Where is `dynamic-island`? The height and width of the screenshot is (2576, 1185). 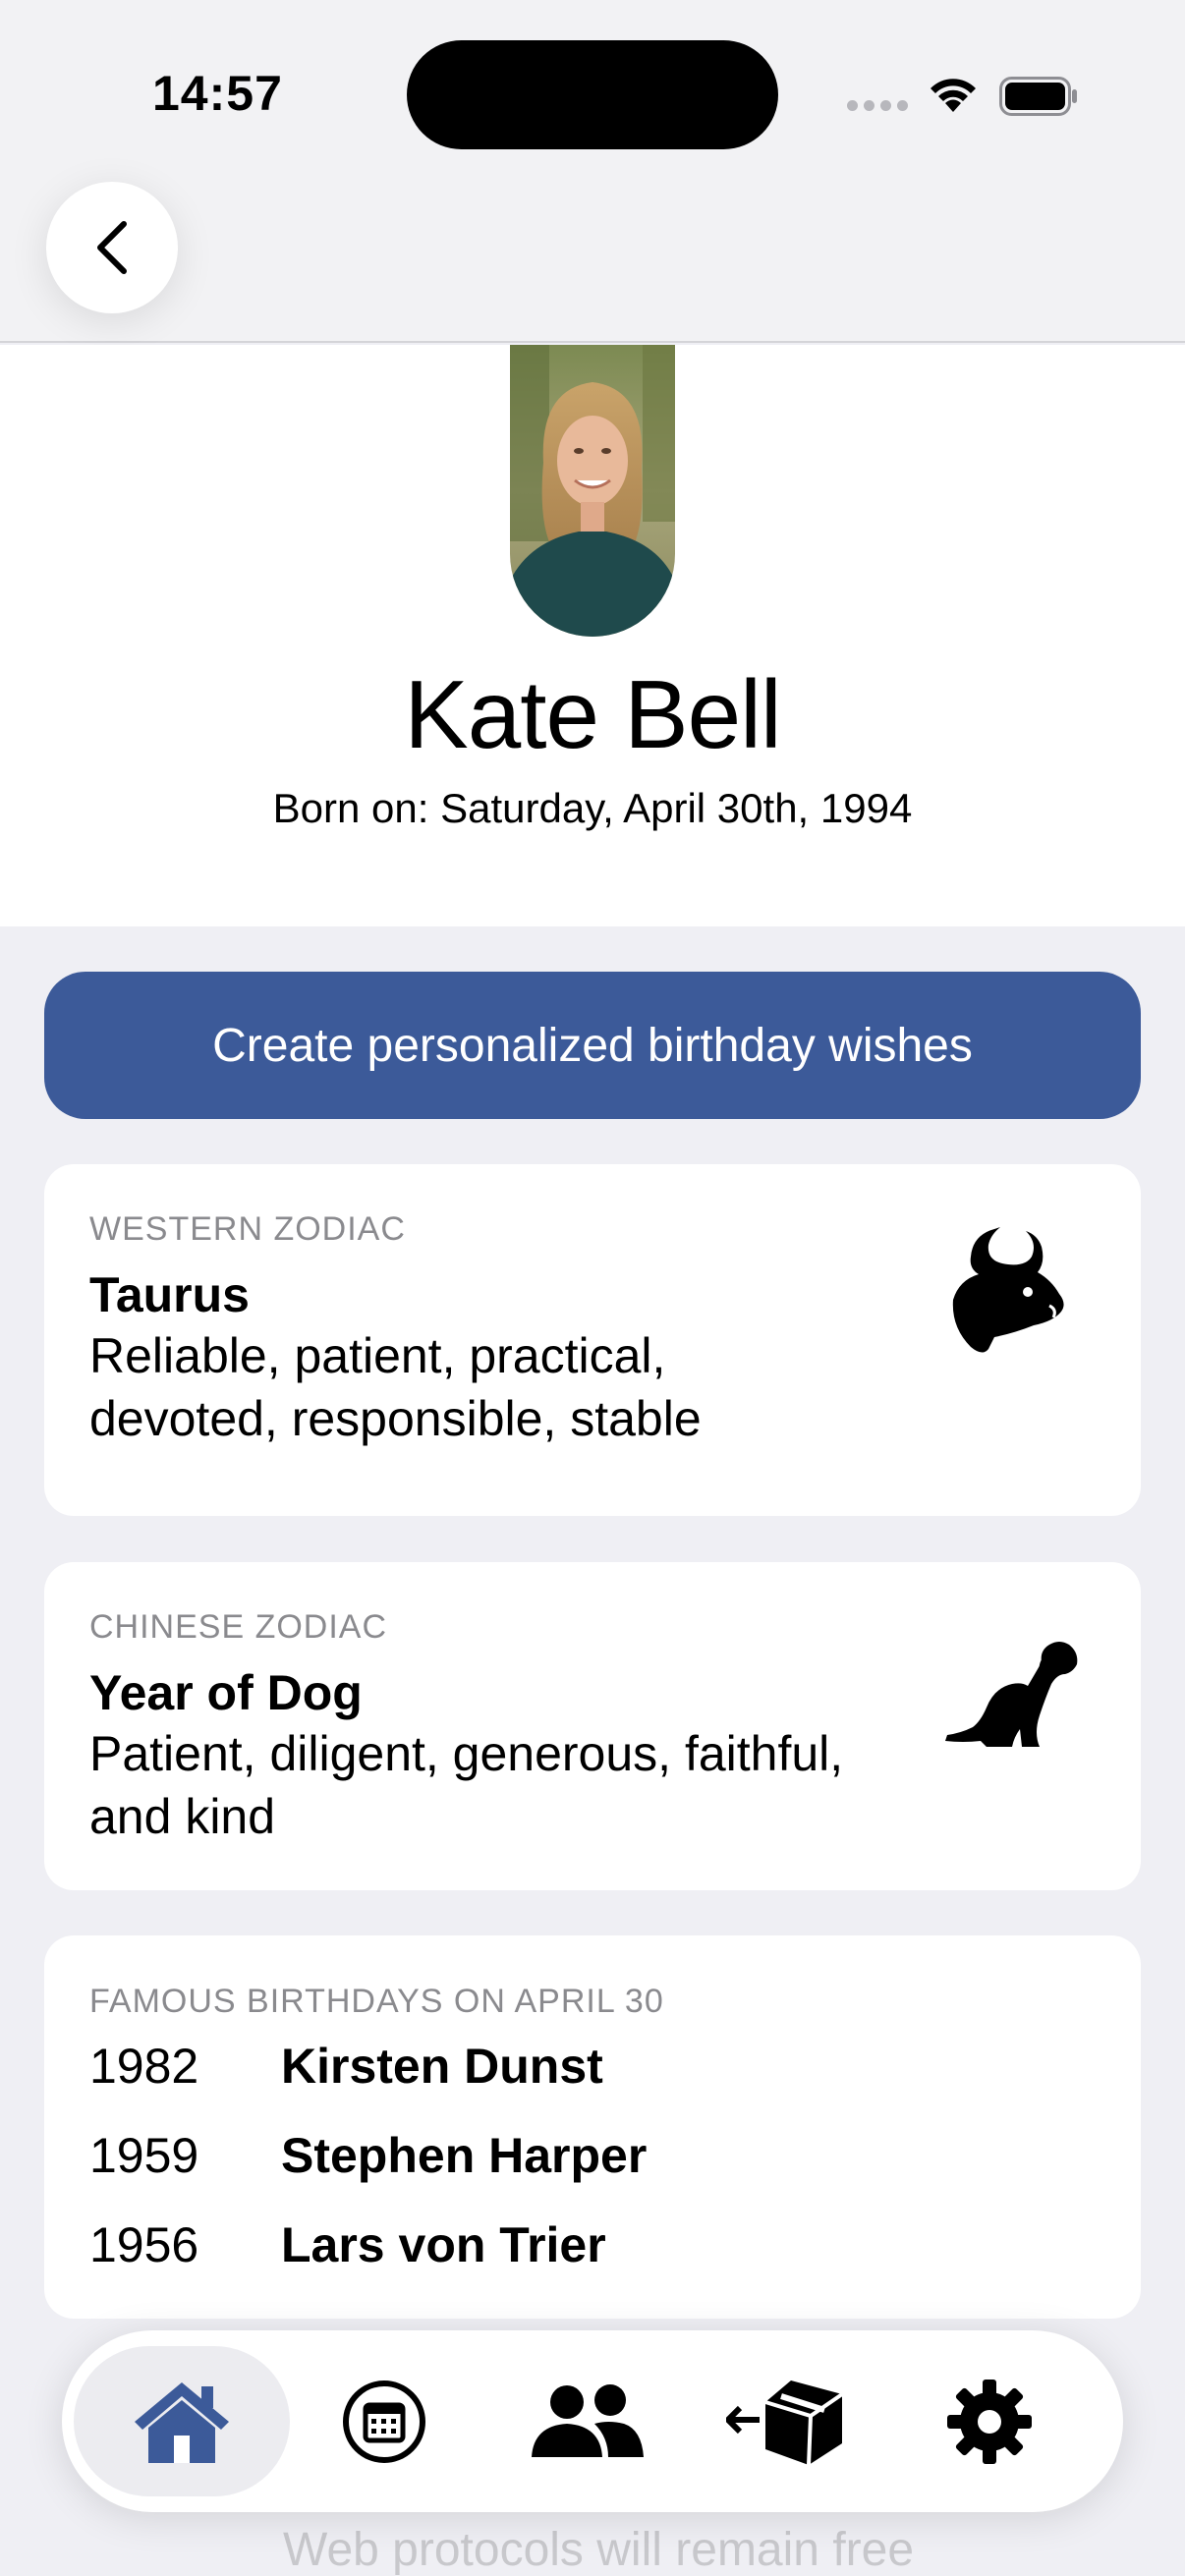 dynamic-island is located at coordinates (592, 94).